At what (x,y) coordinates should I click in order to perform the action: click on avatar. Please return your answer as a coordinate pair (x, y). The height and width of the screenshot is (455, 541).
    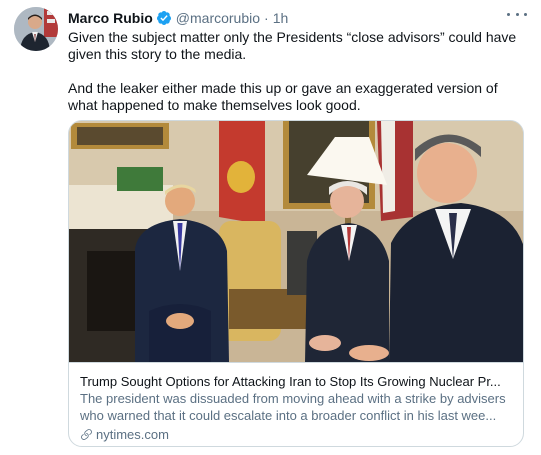
    Looking at the image, I should click on (36, 29).